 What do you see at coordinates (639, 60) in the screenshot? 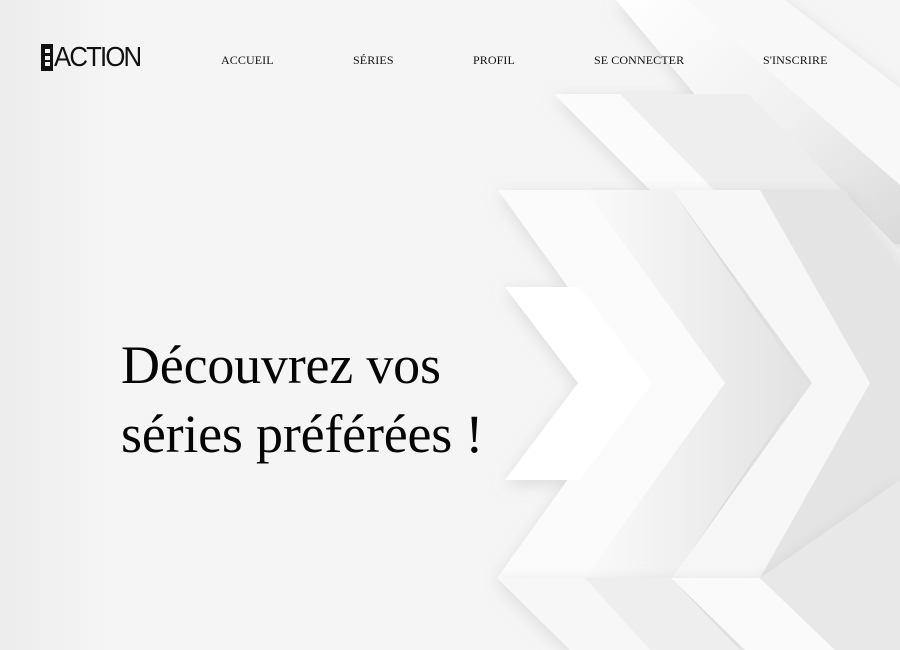
I see `nav-link-se-connecter: SE CONNECTER` at bounding box center [639, 60].